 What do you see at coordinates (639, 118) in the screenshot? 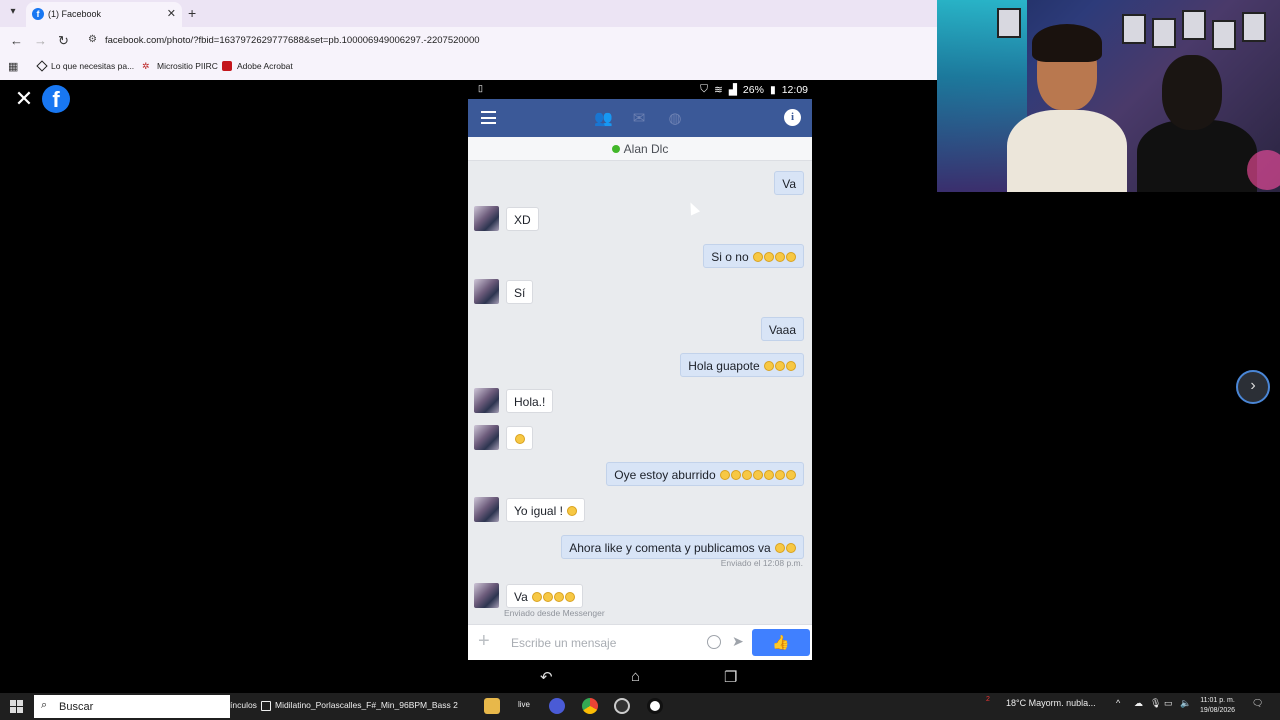
I see `messages-icon: ✉` at bounding box center [639, 118].